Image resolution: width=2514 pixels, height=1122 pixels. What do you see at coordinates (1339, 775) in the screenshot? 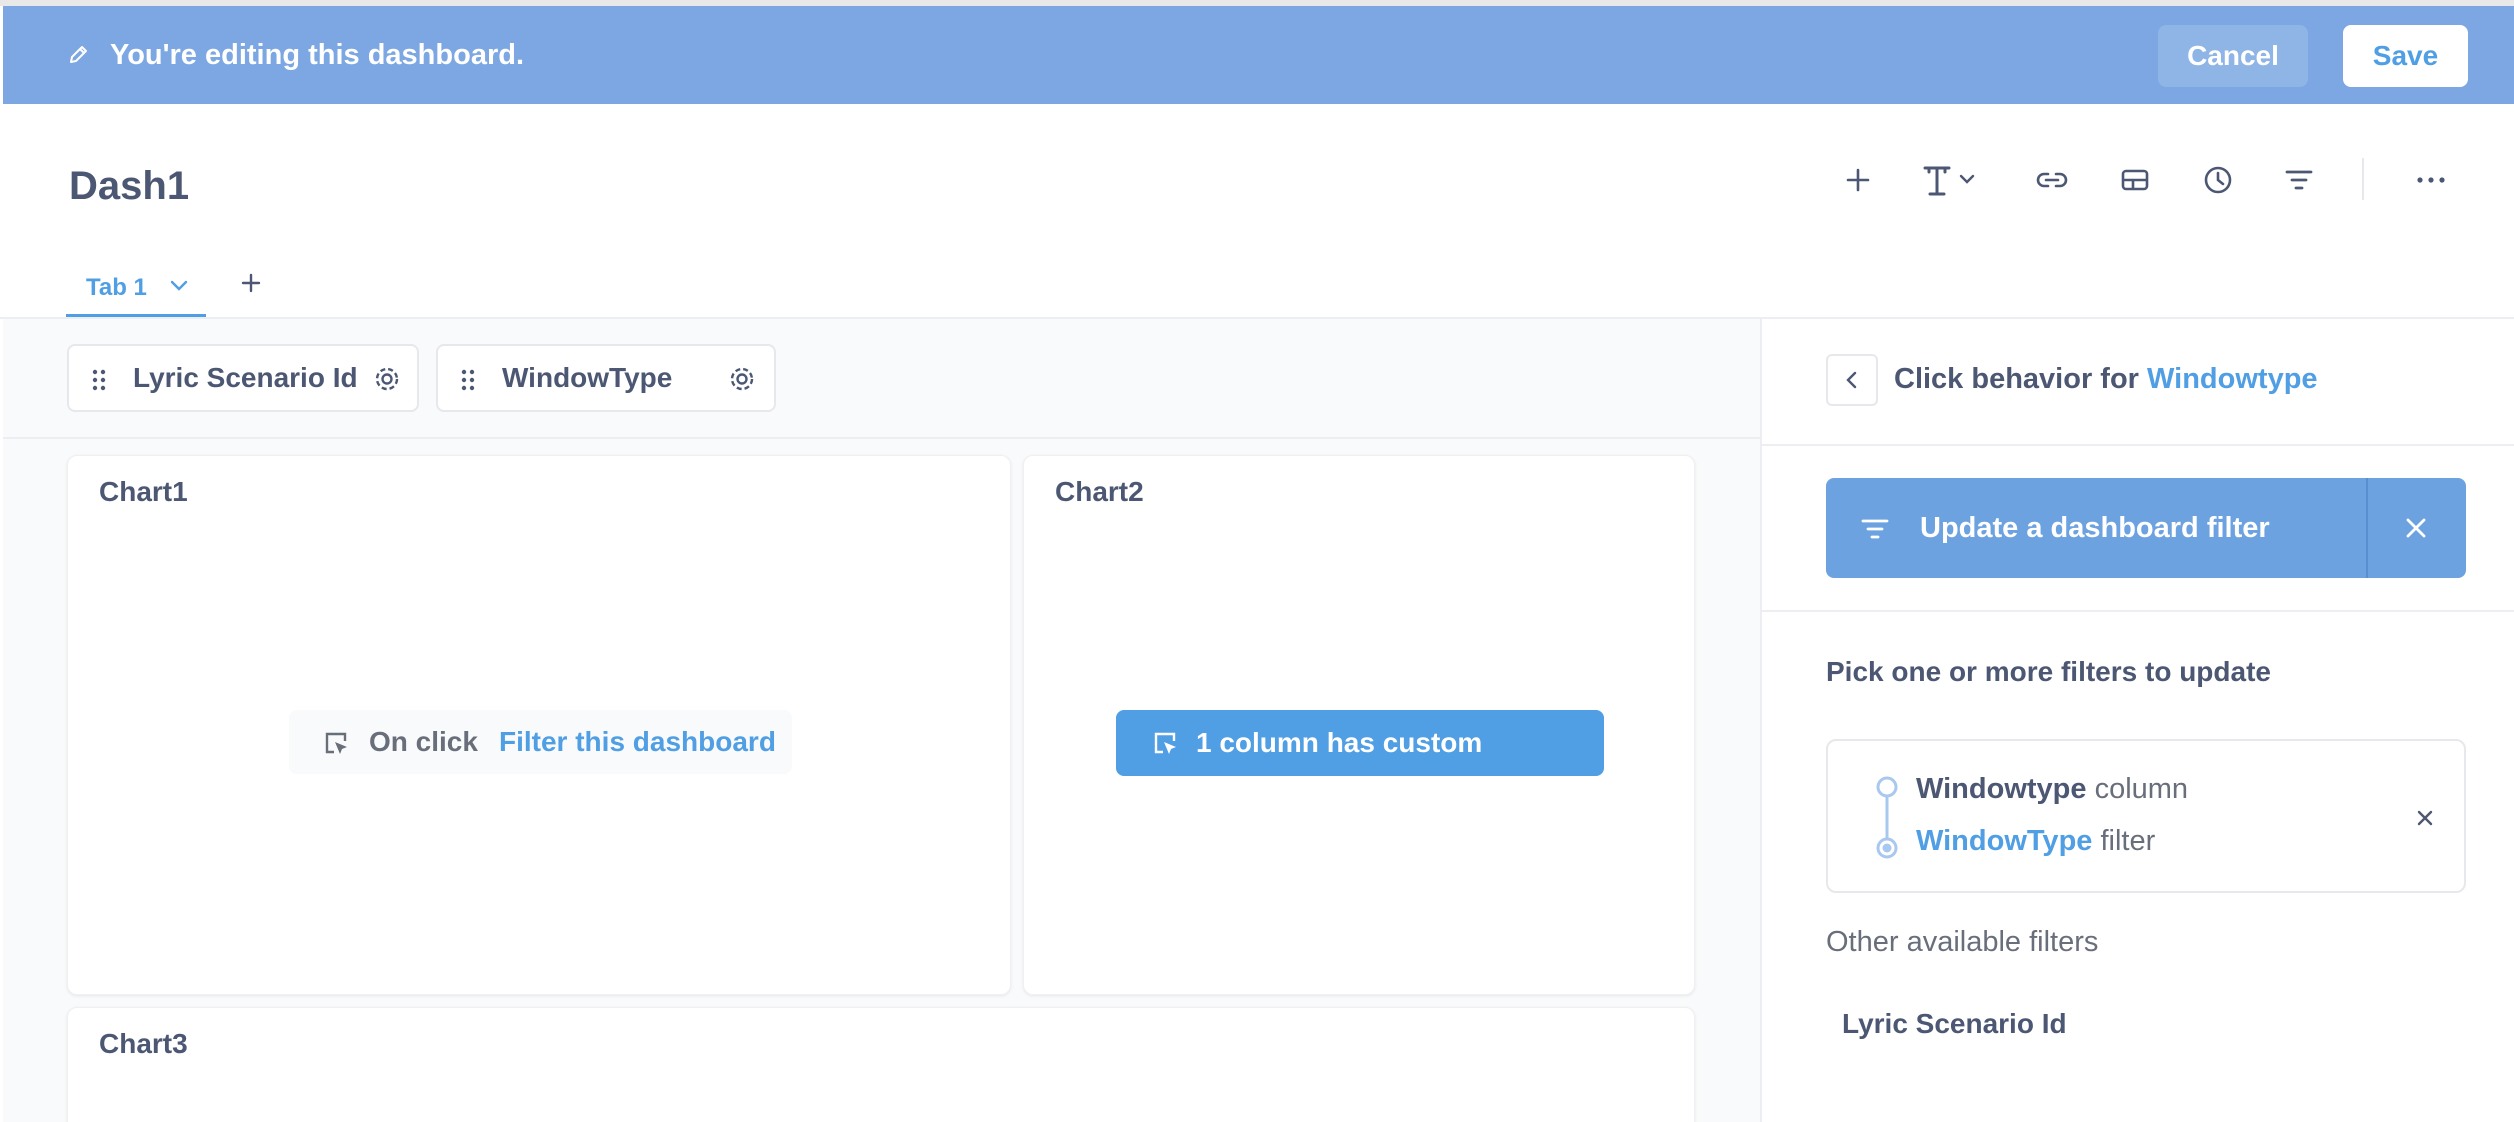
I see `custom-behavior-label: 1 column has custom behavior` at bounding box center [1339, 775].